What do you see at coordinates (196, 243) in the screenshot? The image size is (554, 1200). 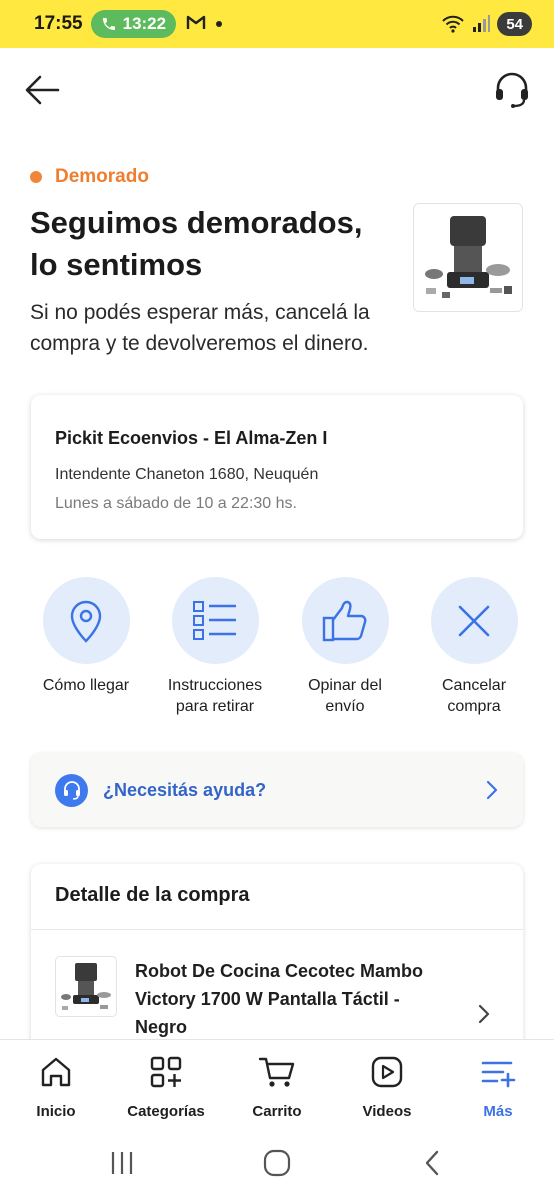 I see `page-title: Seguimos demorados, lo sentimos` at bounding box center [196, 243].